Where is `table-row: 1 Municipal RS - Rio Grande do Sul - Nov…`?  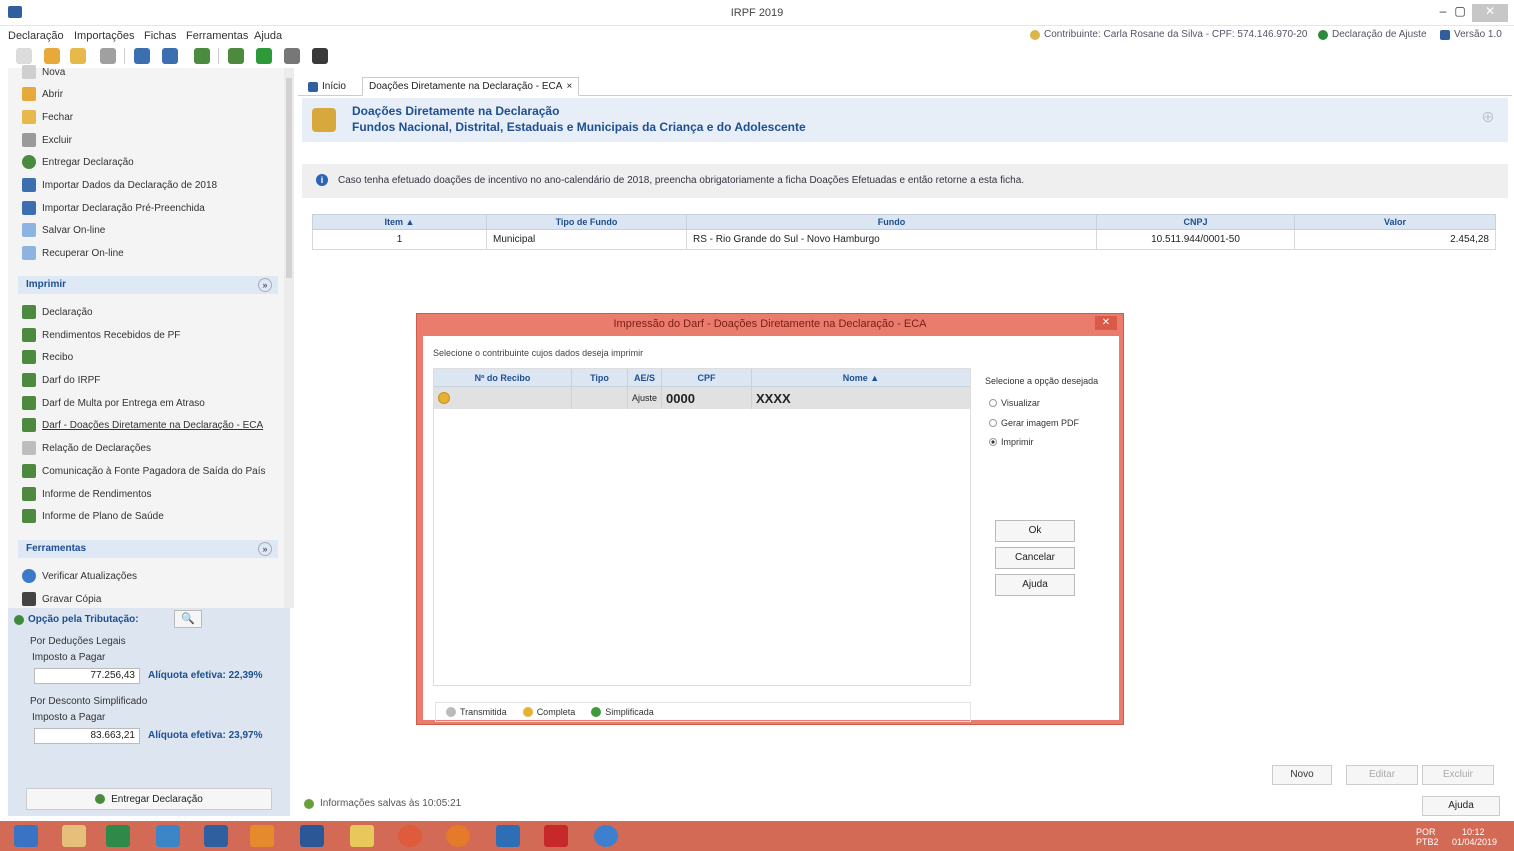 table-row: 1 Municipal RS - Rio Grande do Sul - Nov… is located at coordinates (904, 240).